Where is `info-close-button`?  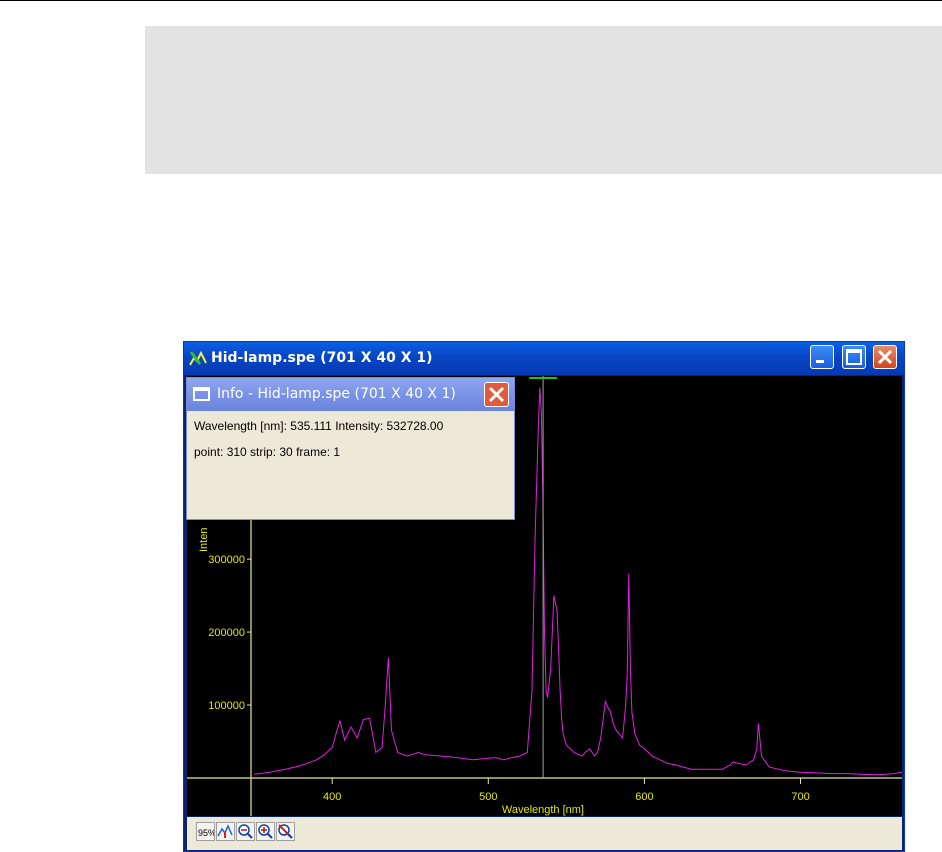 info-close-button is located at coordinates (496, 394).